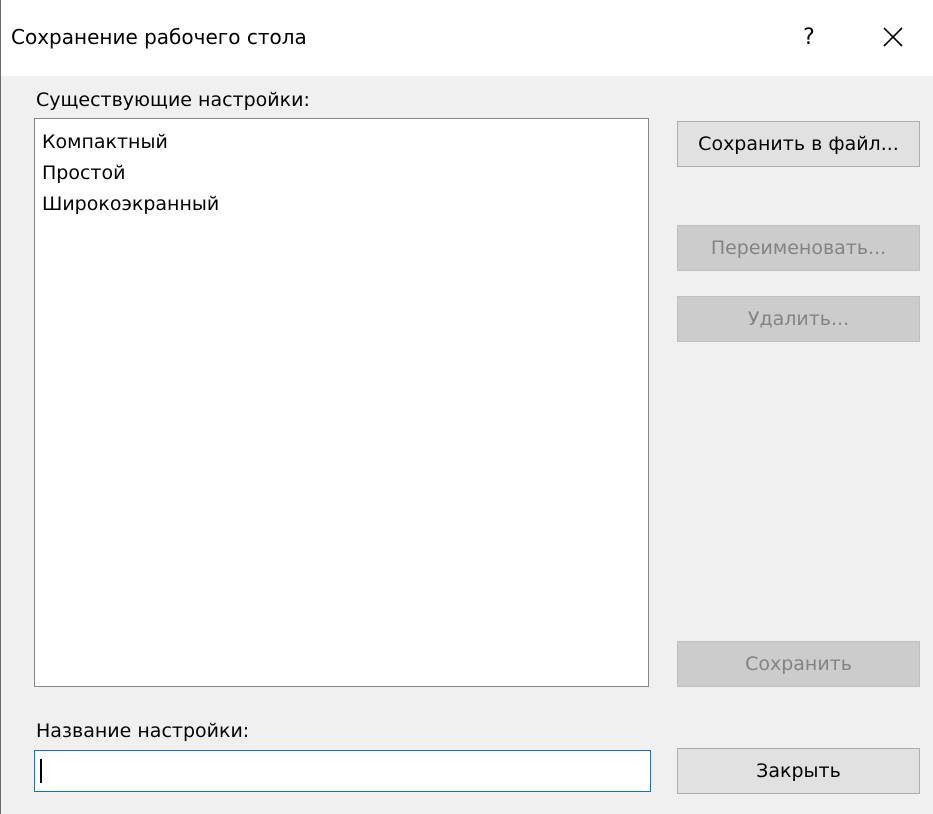  I want to click on help-button: ?, so click(809, 37).